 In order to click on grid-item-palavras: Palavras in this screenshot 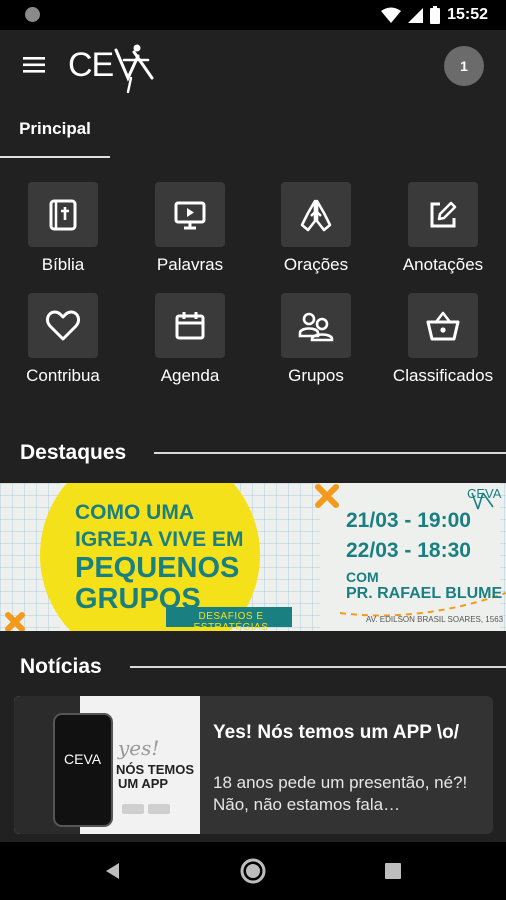, I will do `click(190, 220)`.